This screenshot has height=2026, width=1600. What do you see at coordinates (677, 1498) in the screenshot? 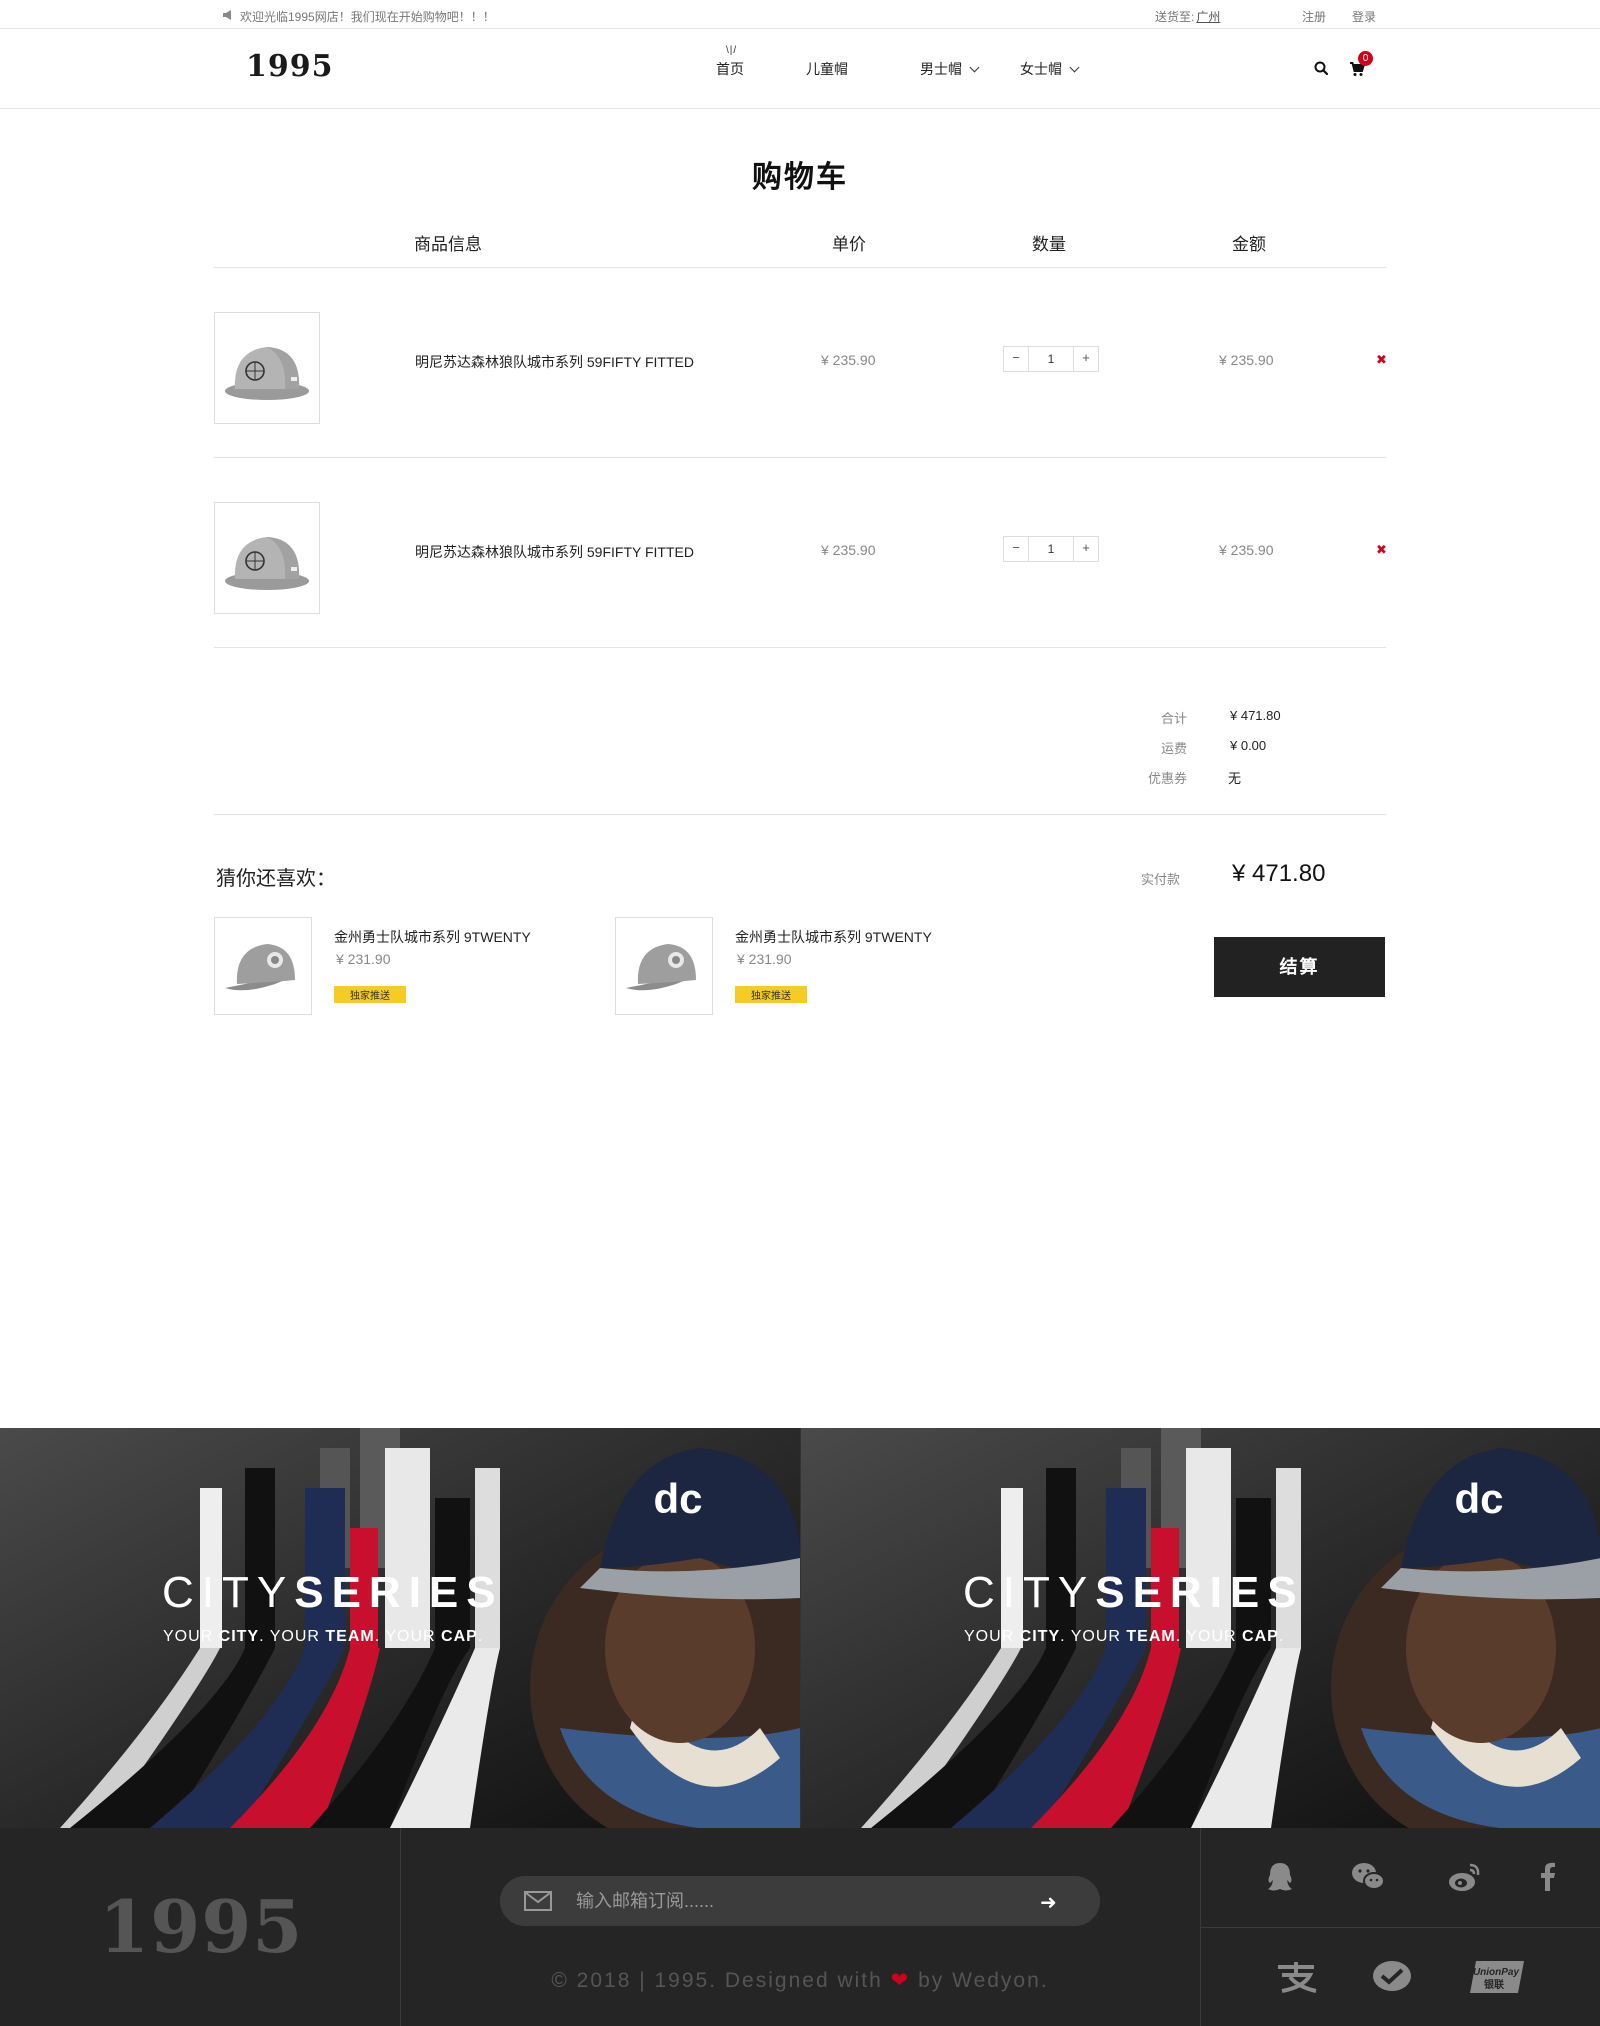
I see `cap-logo-text: dc` at bounding box center [677, 1498].